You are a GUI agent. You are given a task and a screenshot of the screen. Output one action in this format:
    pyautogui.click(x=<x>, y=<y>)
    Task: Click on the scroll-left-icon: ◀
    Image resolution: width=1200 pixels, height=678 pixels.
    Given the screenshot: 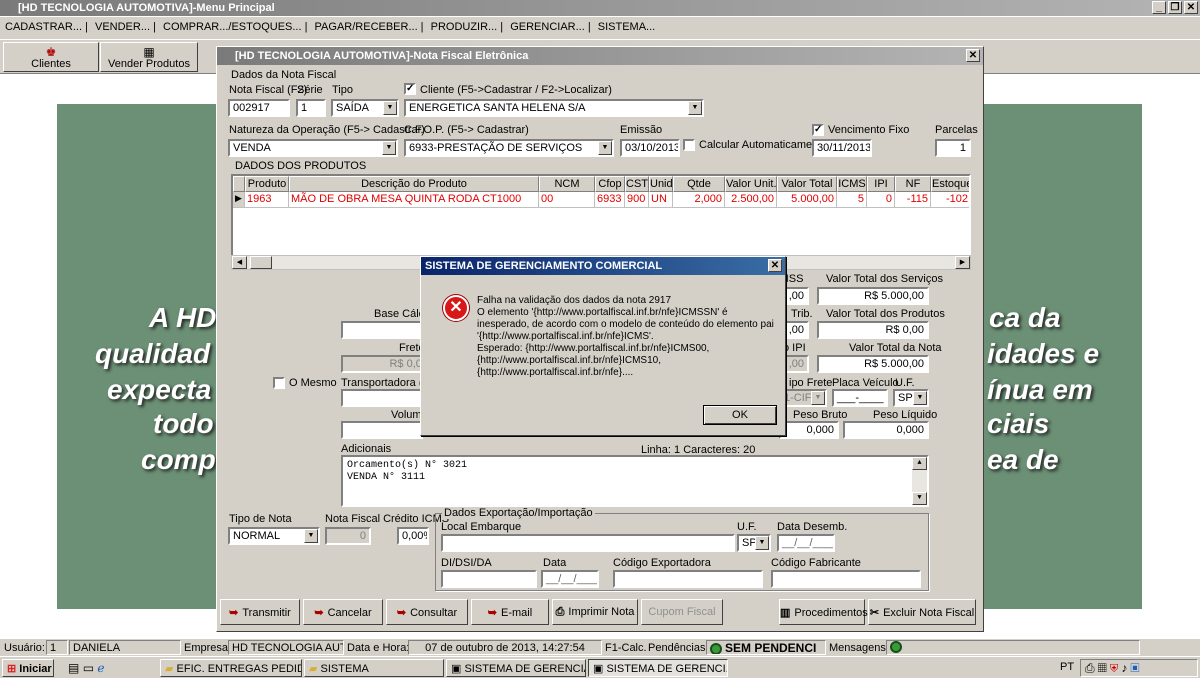 What is the action you would take?
    pyautogui.click(x=239, y=262)
    